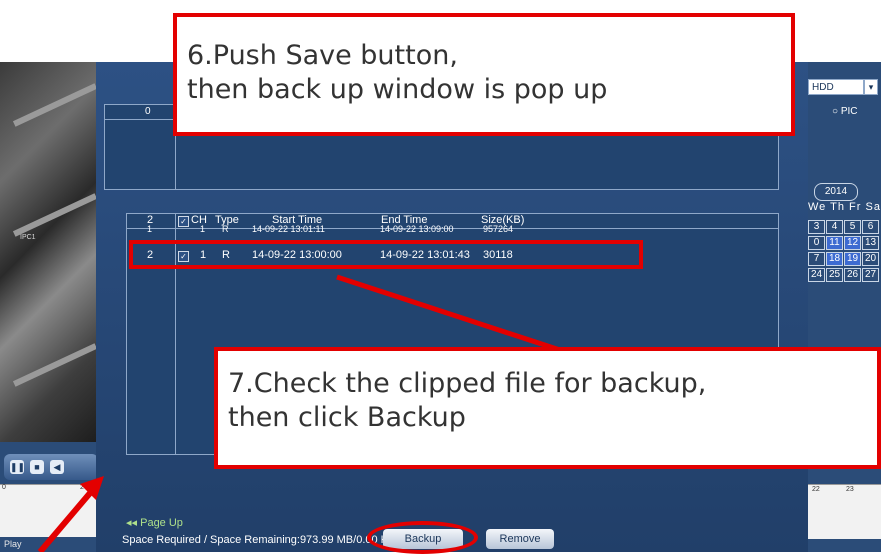  Describe the element at coordinates (347, 417) in the screenshot. I see `callout-line: then click Backup` at that location.